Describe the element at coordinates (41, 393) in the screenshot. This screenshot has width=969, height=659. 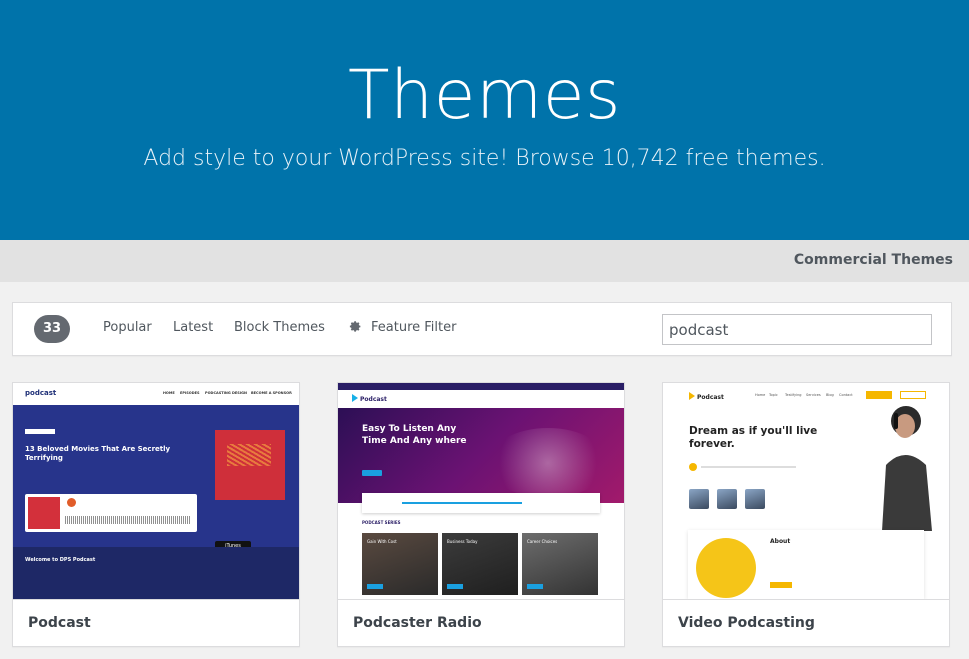
I see `preview-logo: podcast` at that location.